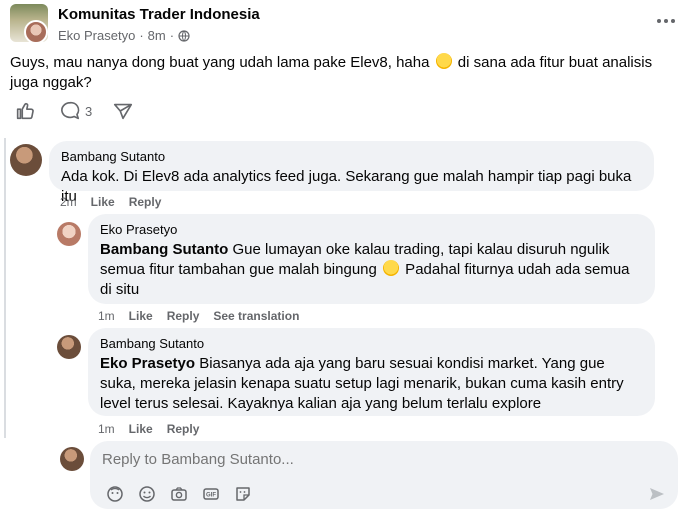  I want to click on reply-toolbar: GIF, so click(179, 494).